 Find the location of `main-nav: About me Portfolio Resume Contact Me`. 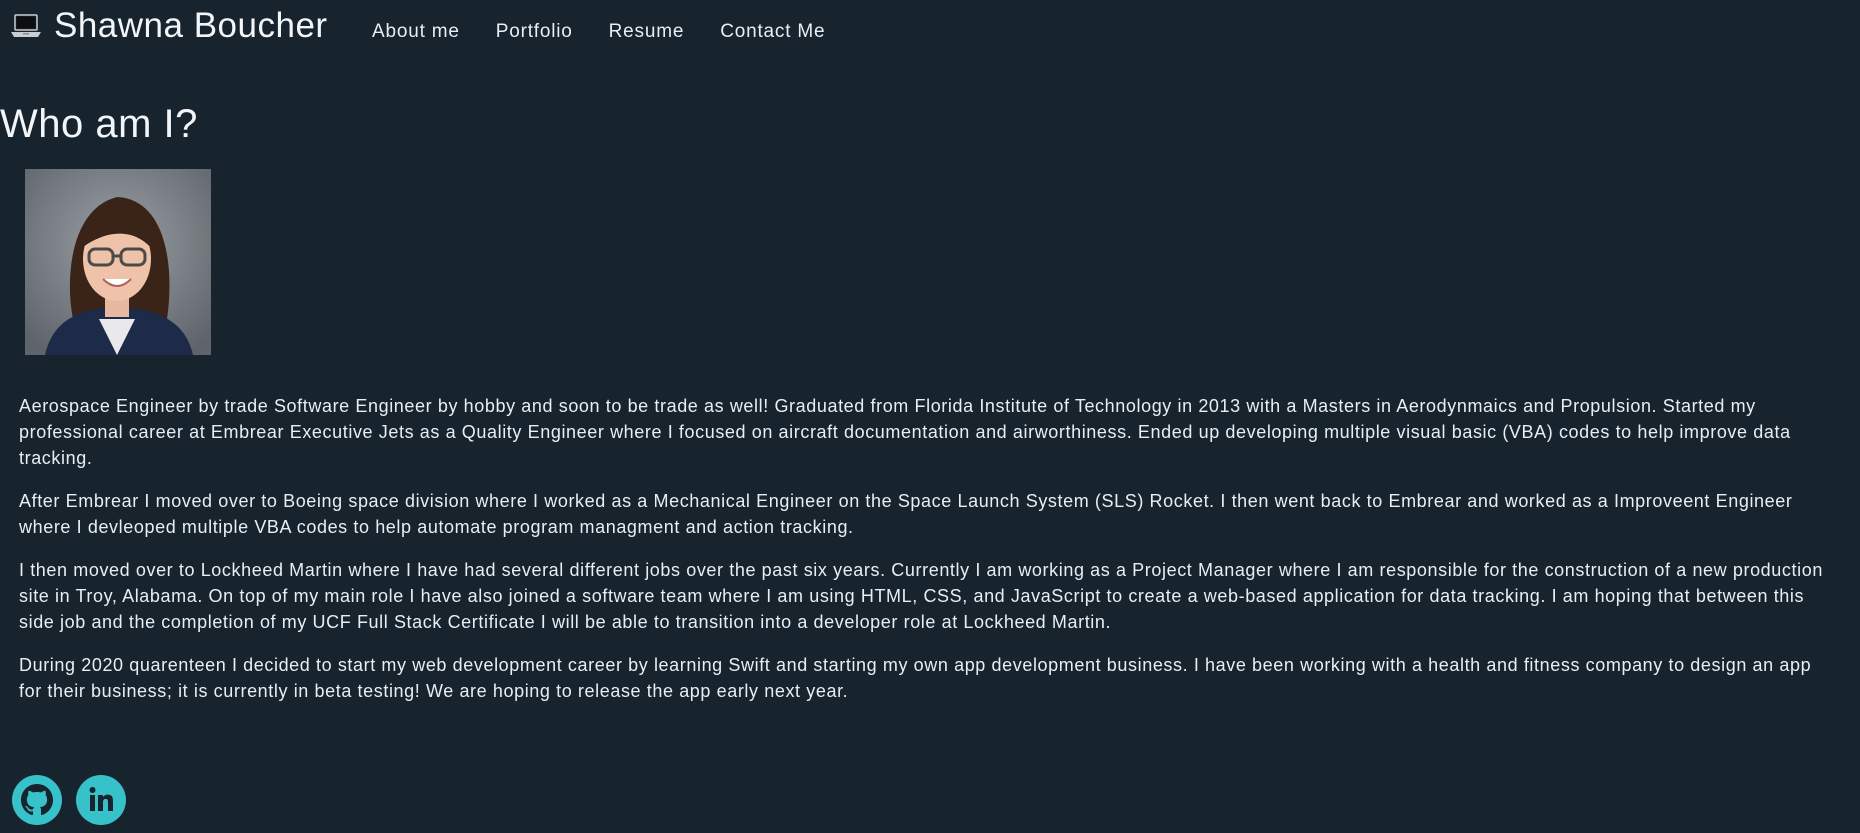

main-nav: About me Portfolio Resume Contact Me is located at coordinates (598, 32).